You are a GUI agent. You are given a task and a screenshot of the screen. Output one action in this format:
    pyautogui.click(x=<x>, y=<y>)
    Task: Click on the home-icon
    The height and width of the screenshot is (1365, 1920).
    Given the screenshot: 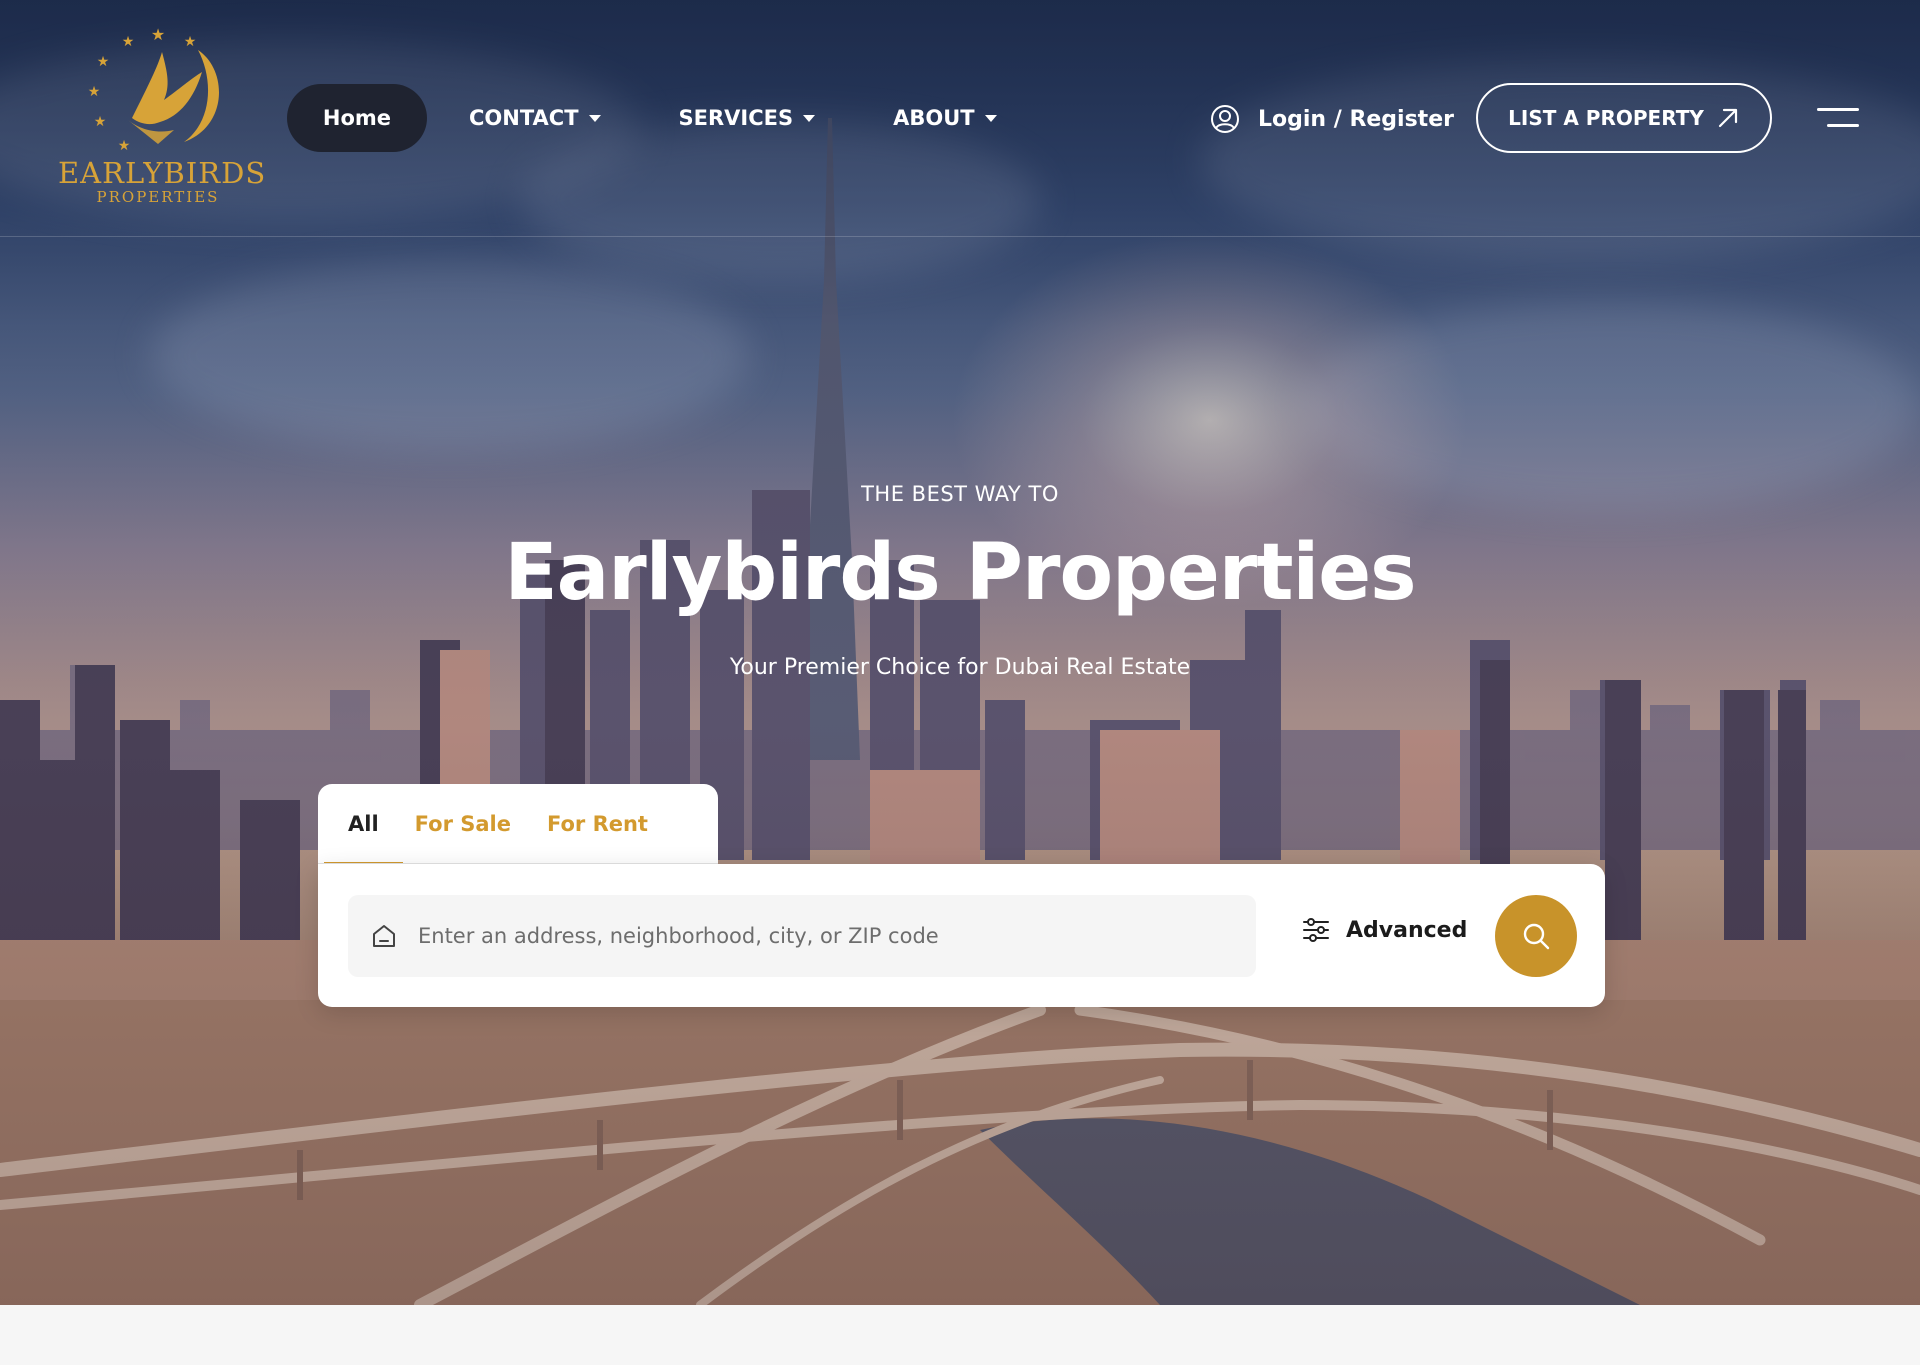 What is the action you would take?
    pyautogui.click(x=384, y=936)
    